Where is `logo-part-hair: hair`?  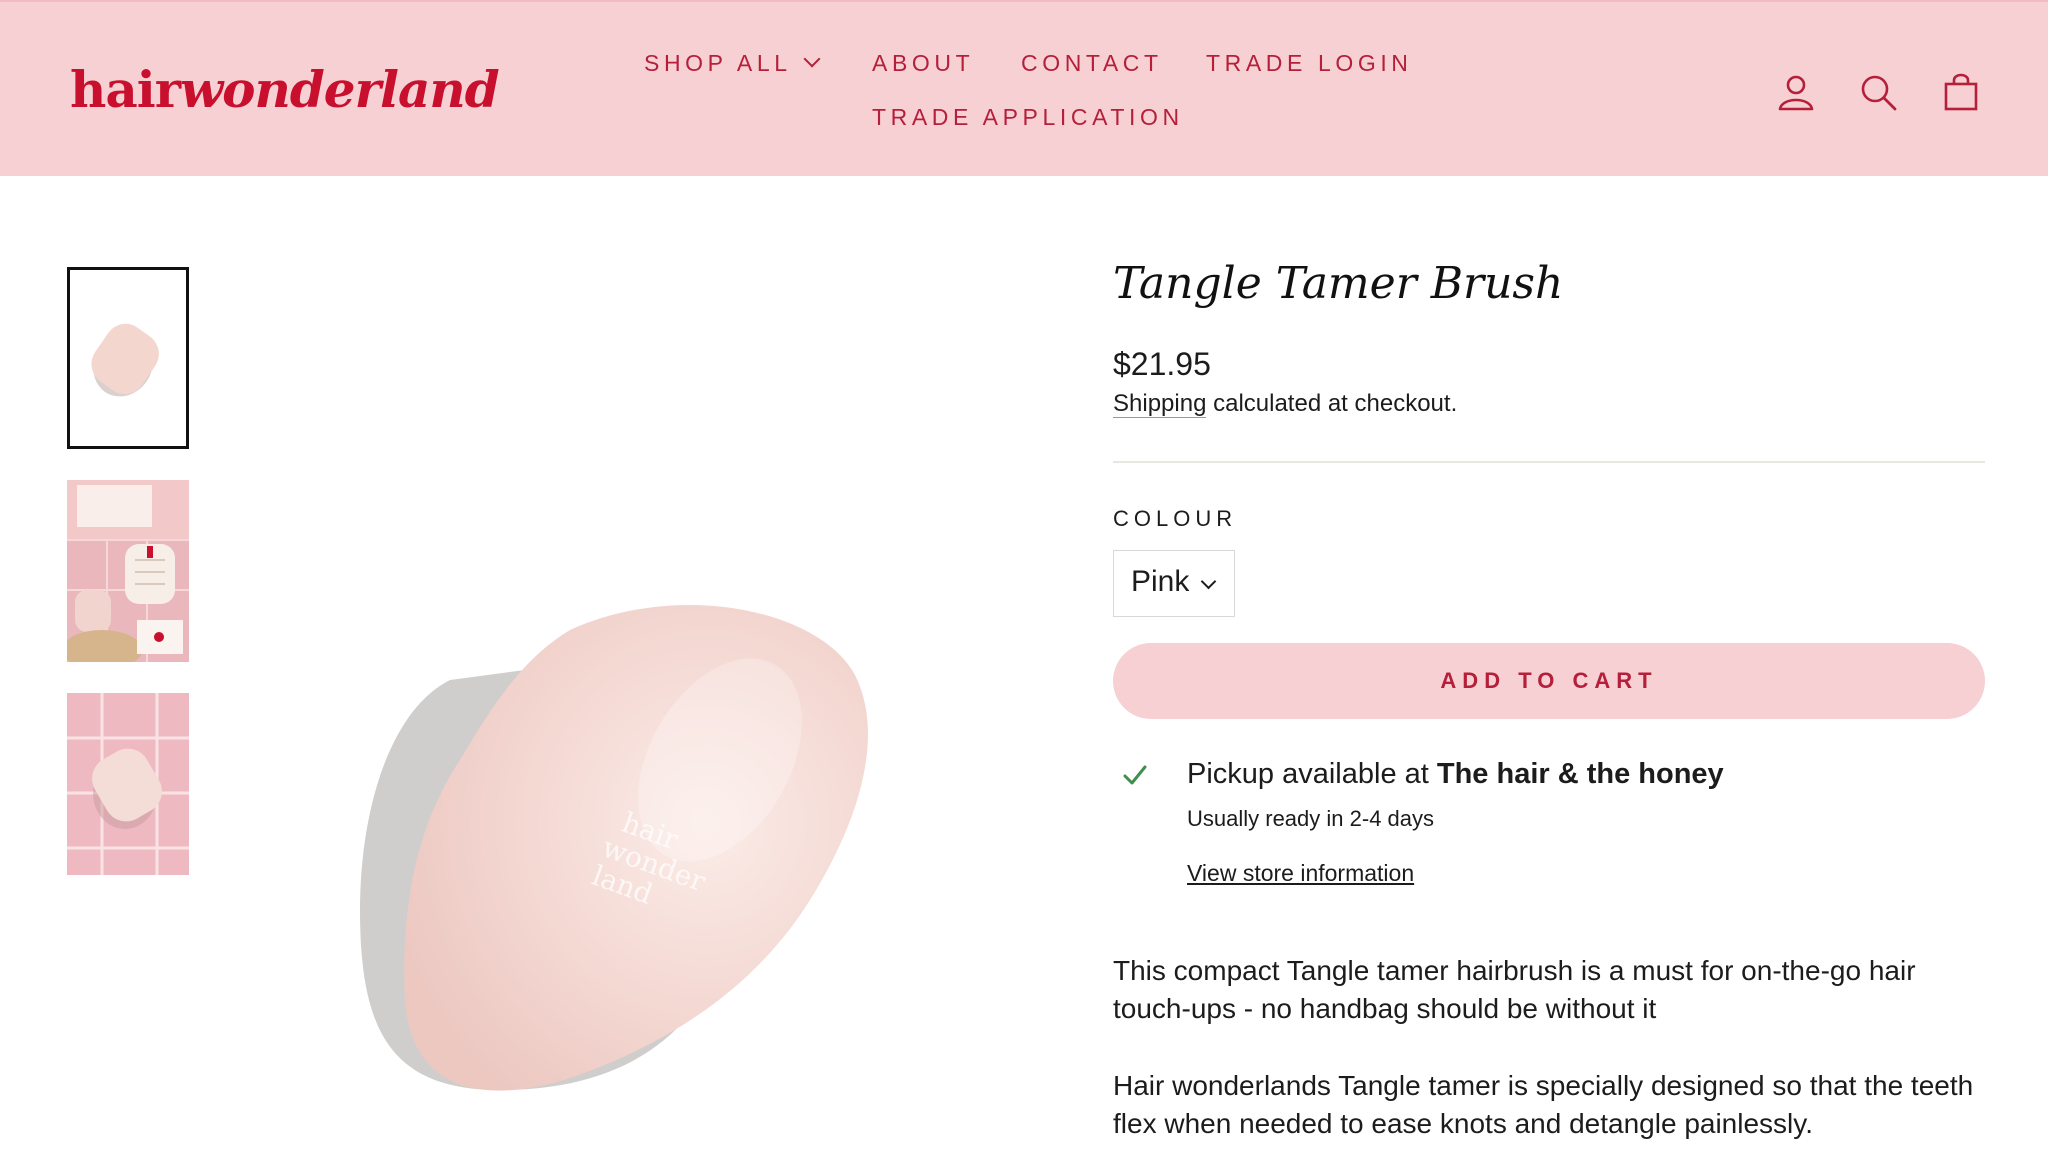 logo-part-hair: hair is located at coordinates (125, 89).